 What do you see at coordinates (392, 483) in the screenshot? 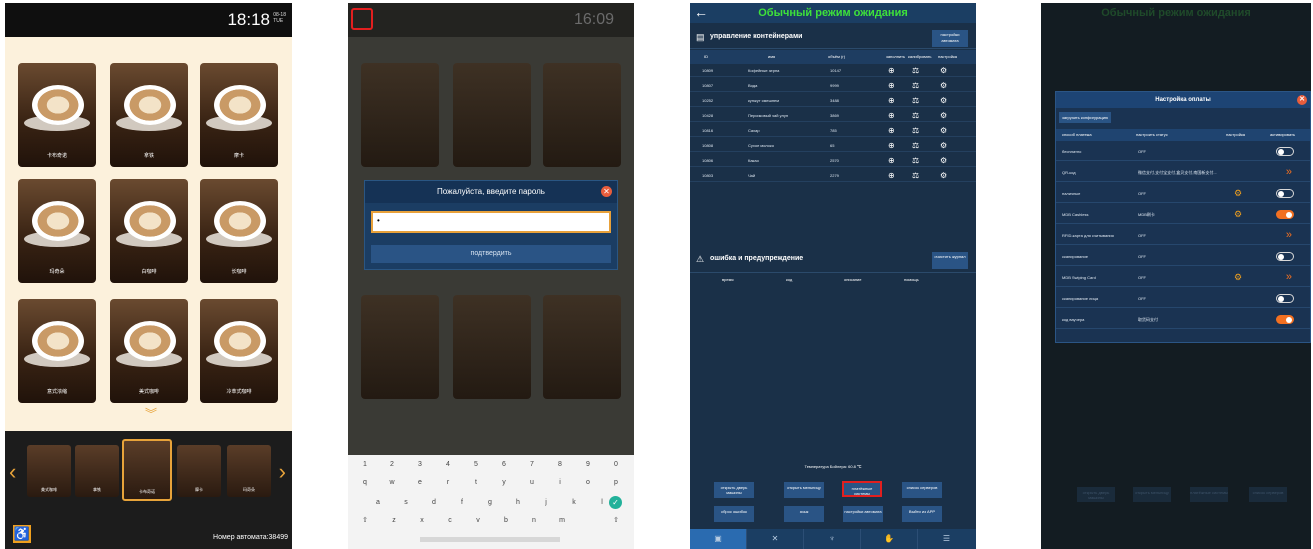
I see `key: w` at bounding box center [392, 483].